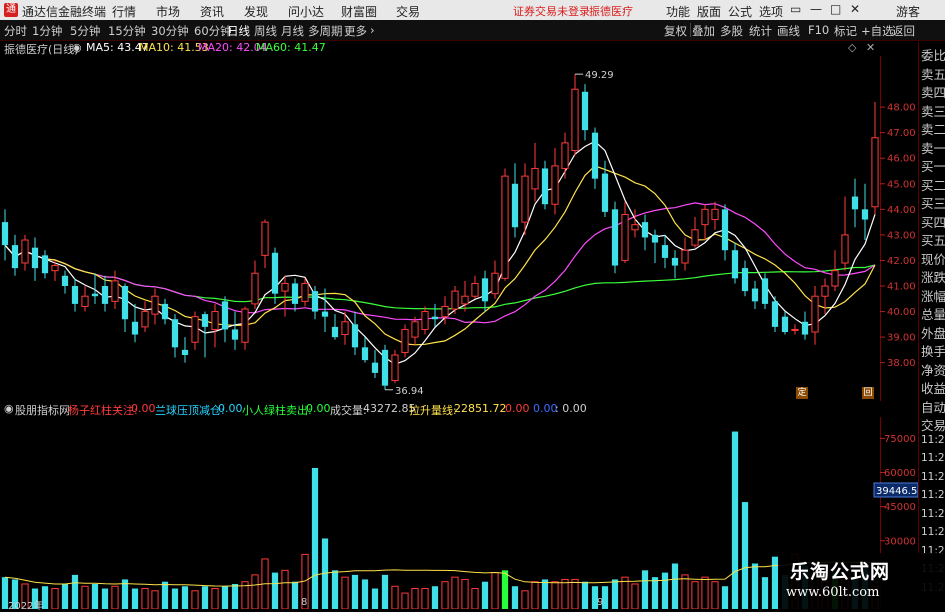  What do you see at coordinates (731, 31) in the screenshot?
I see `btn-duogu: 多股` at bounding box center [731, 31].